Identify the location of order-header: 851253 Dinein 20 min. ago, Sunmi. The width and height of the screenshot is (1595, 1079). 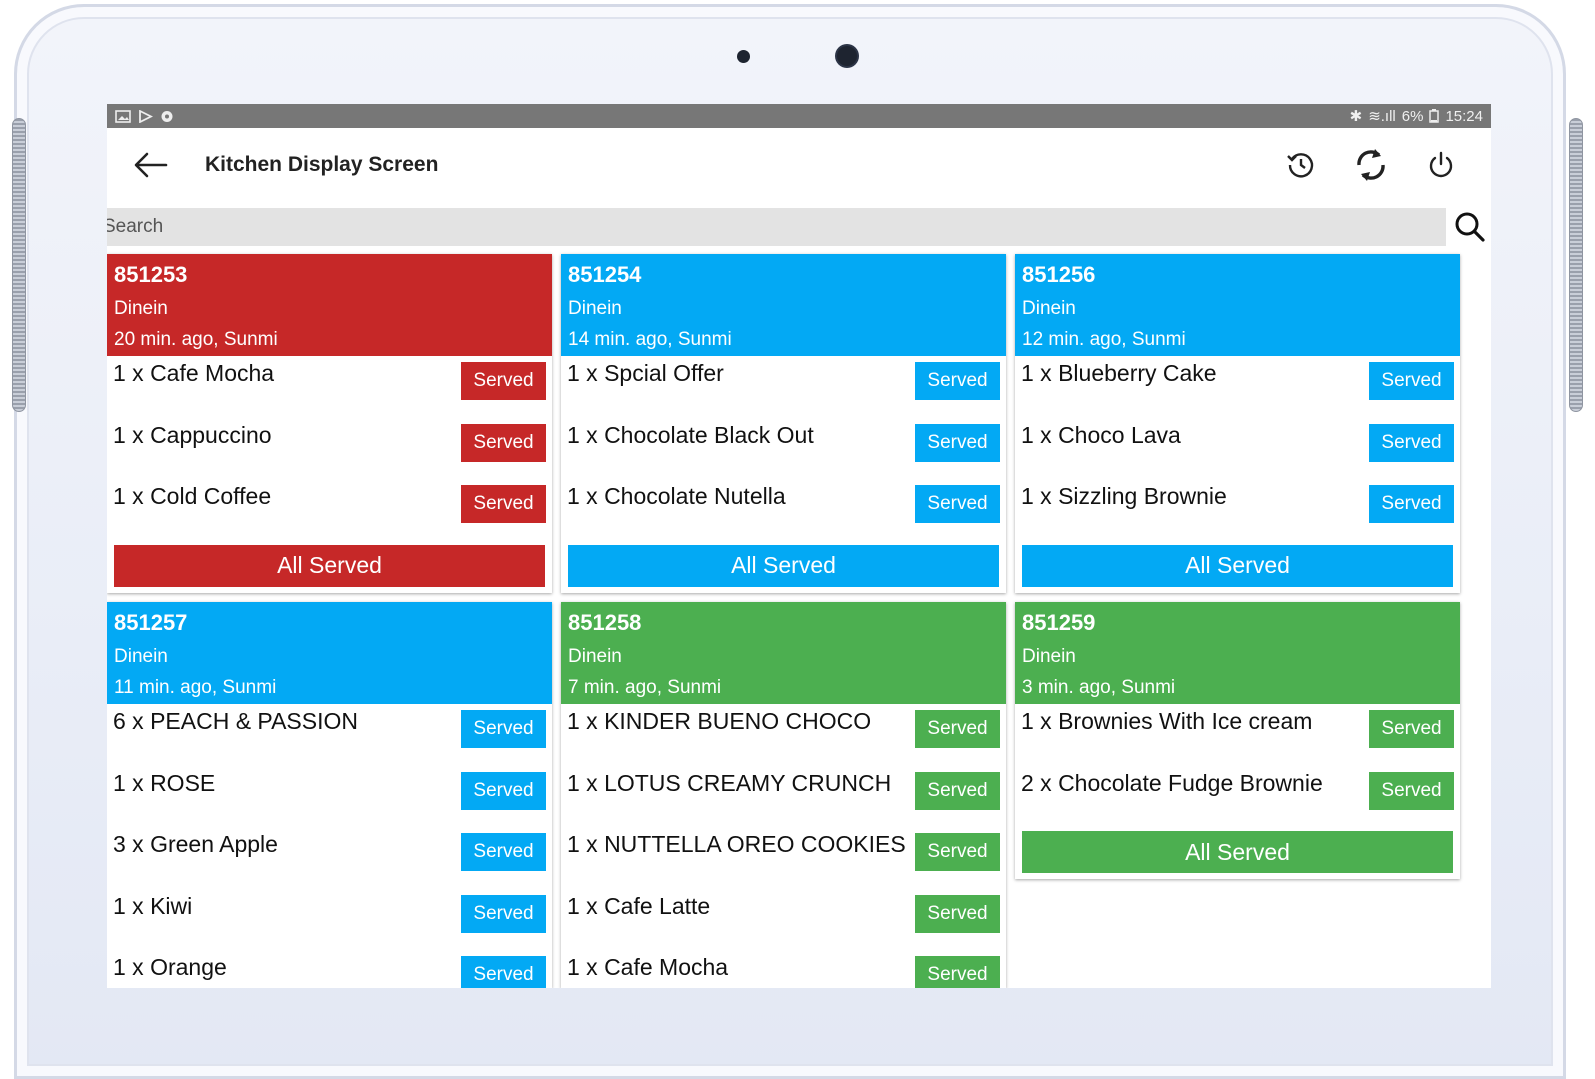
(329, 305).